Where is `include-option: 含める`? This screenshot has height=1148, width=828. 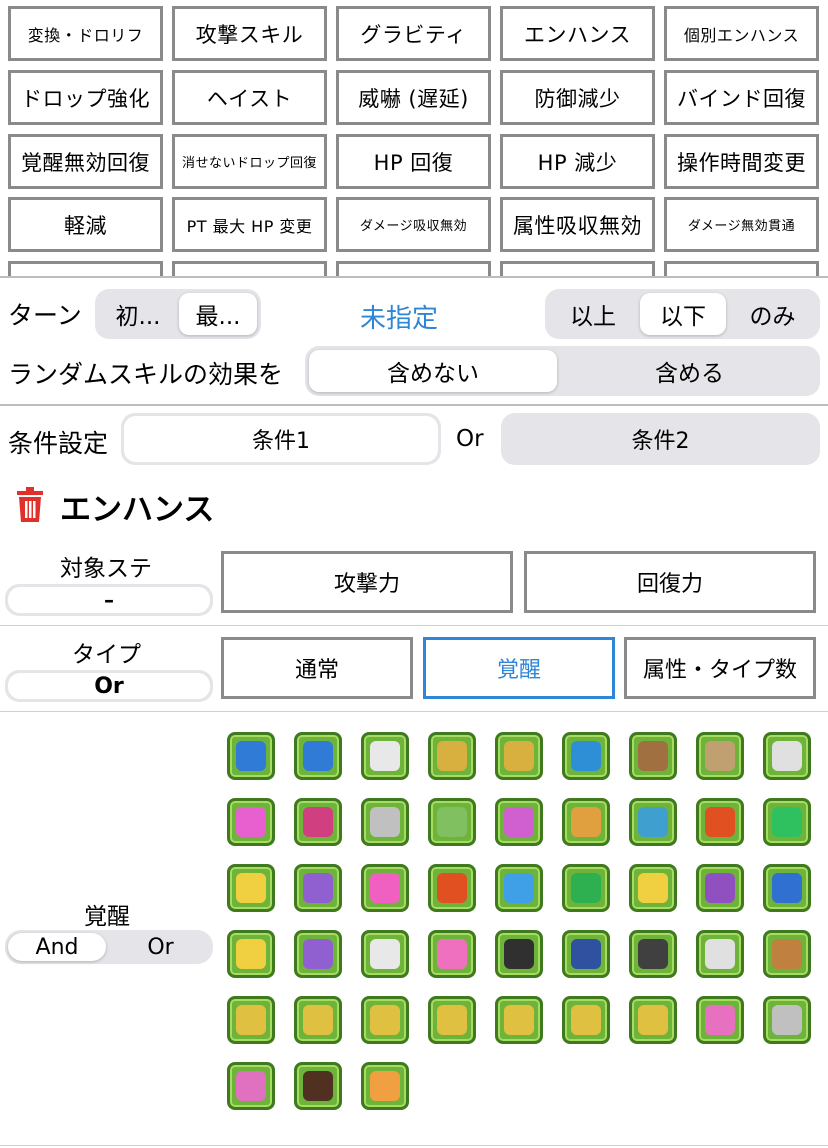
include-option: 含める is located at coordinates (689, 371).